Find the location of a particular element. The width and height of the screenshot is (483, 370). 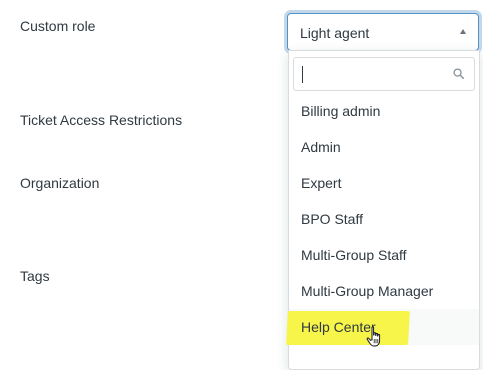

custom-role-selected-value: Light agent is located at coordinates (335, 33).